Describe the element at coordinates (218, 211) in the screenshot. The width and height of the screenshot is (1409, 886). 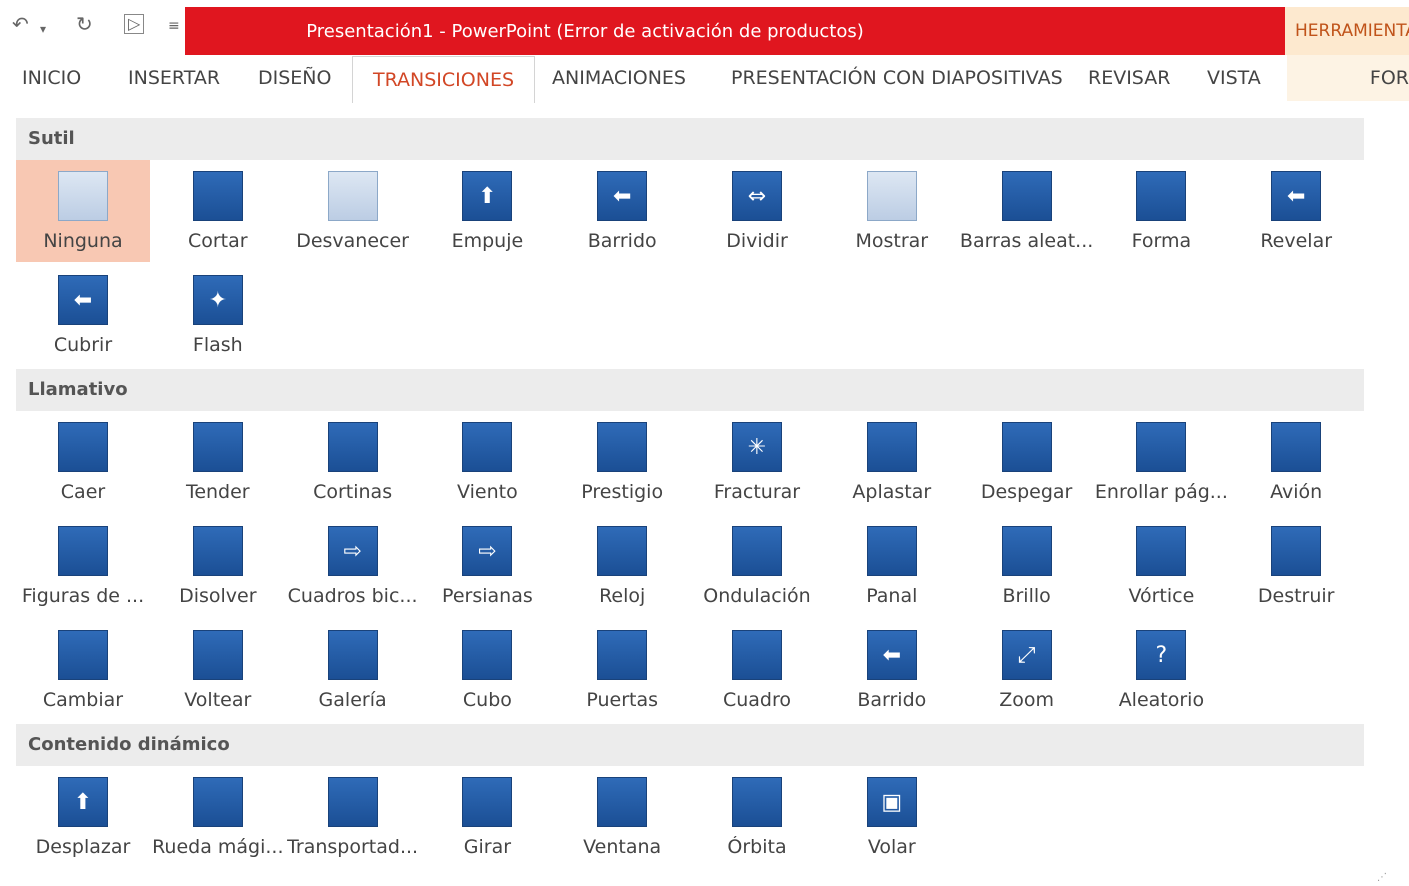
I see `transition-item: Cortar` at that location.